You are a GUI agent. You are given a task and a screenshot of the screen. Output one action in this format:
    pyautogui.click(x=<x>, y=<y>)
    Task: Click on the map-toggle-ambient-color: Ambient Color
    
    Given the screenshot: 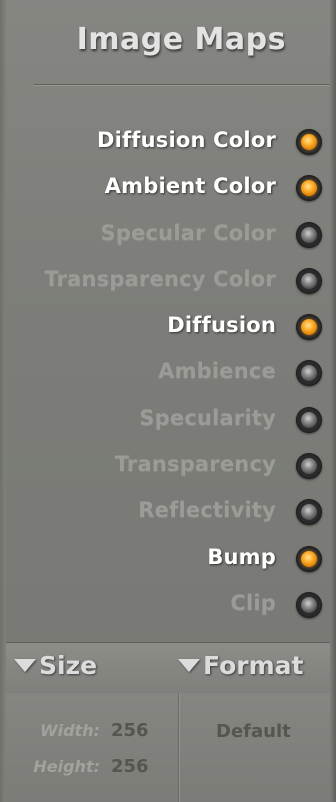 What is the action you would take?
    pyautogui.click(x=168, y=189)
    